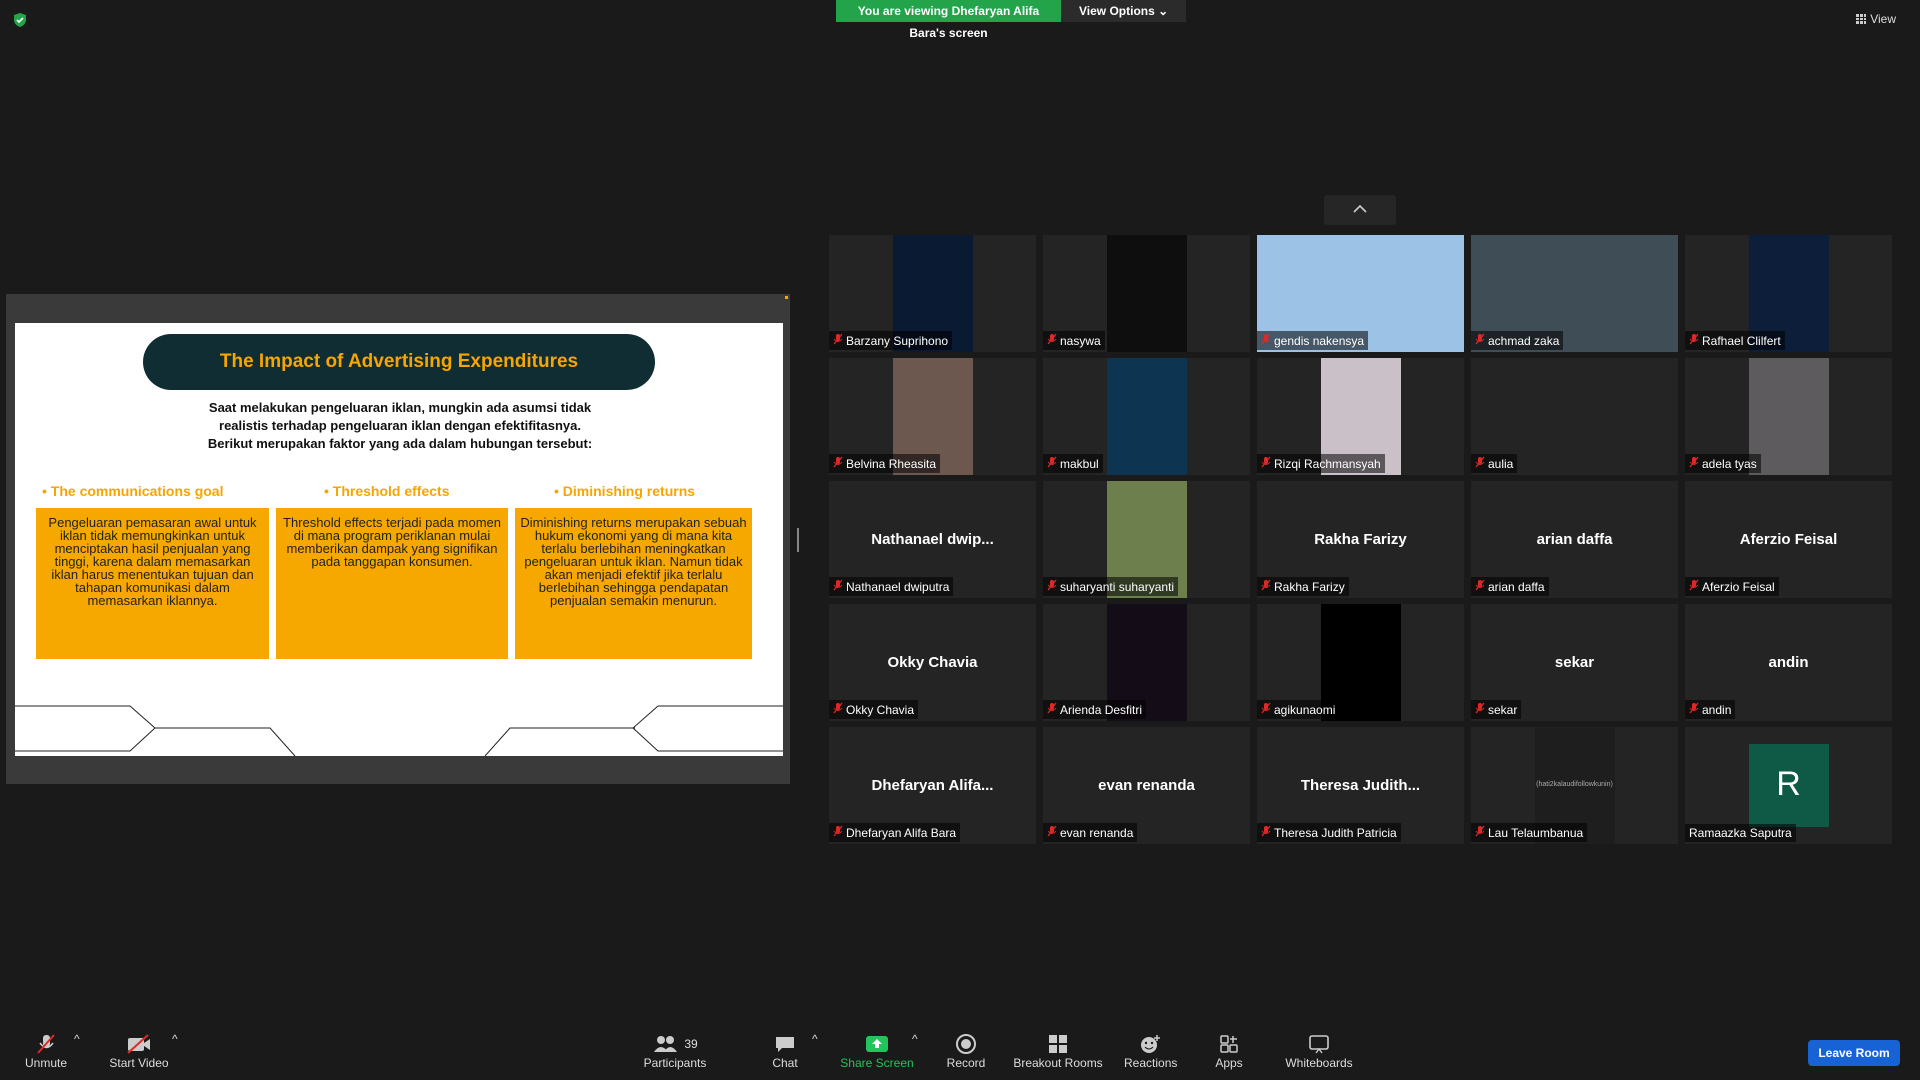 The width and height of the screenshot is (1920, 1080). I want to click on breakout-rooms-button: Breakout Rooms, so click(1058, 1051).